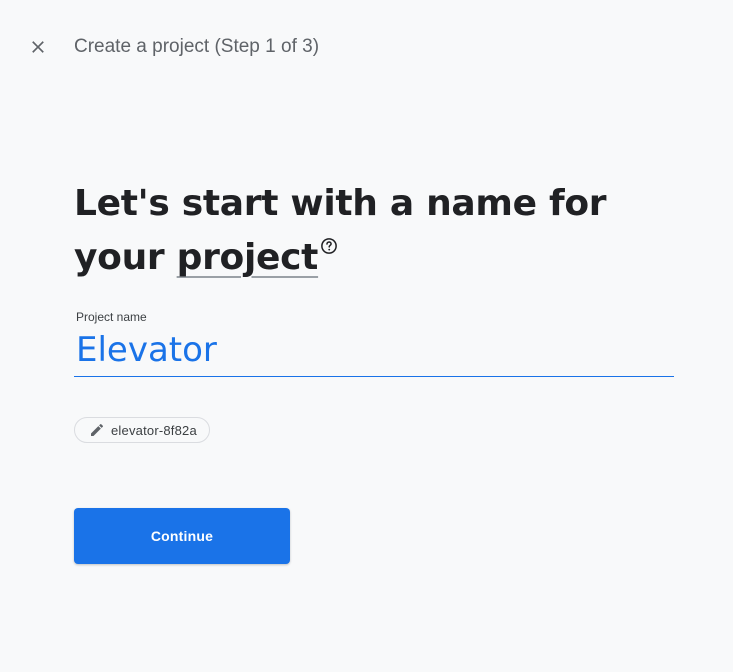  I want to click on project-name-input, so click(374, 352).